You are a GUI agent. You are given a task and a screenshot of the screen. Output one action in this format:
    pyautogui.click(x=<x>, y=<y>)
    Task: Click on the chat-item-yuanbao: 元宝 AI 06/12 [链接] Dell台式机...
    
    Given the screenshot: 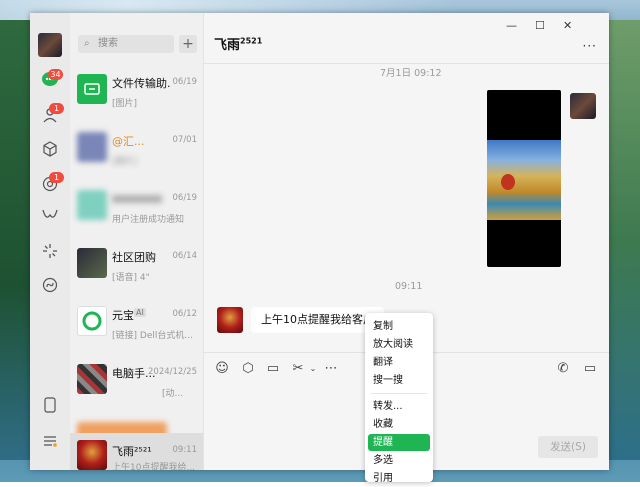 What is the action you would take?
    pyautogui.click(x=136, y=322)
    